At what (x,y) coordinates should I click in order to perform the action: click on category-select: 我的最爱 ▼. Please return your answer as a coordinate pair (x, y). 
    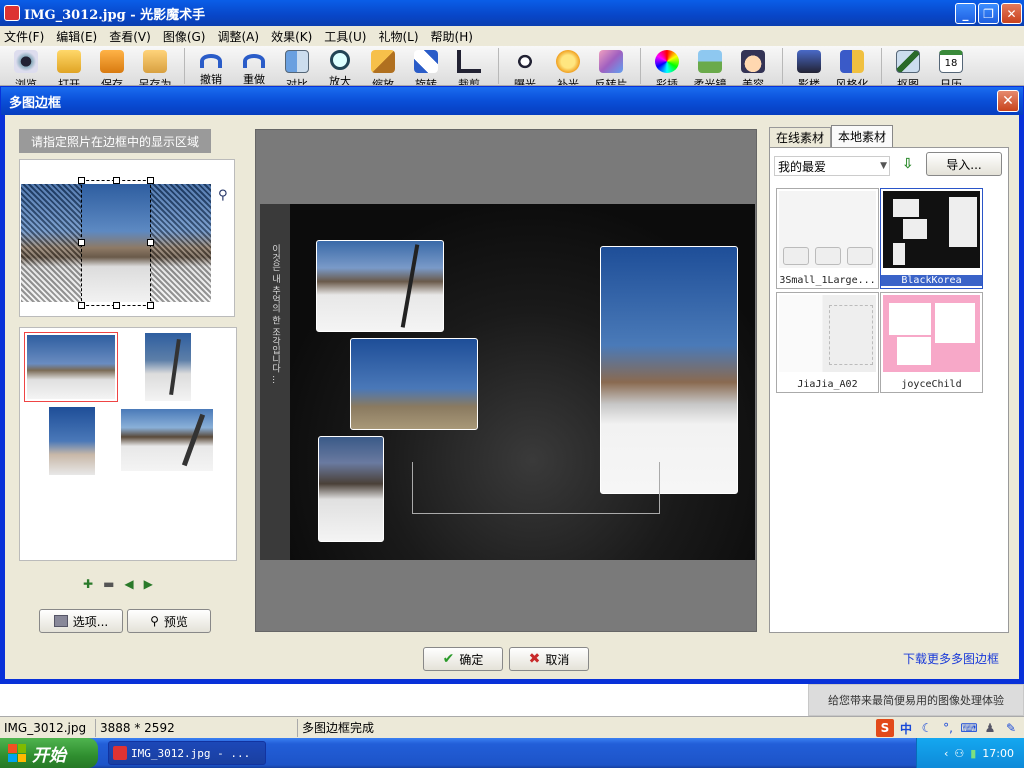
    Looking at the image, I should click on (832, 166).